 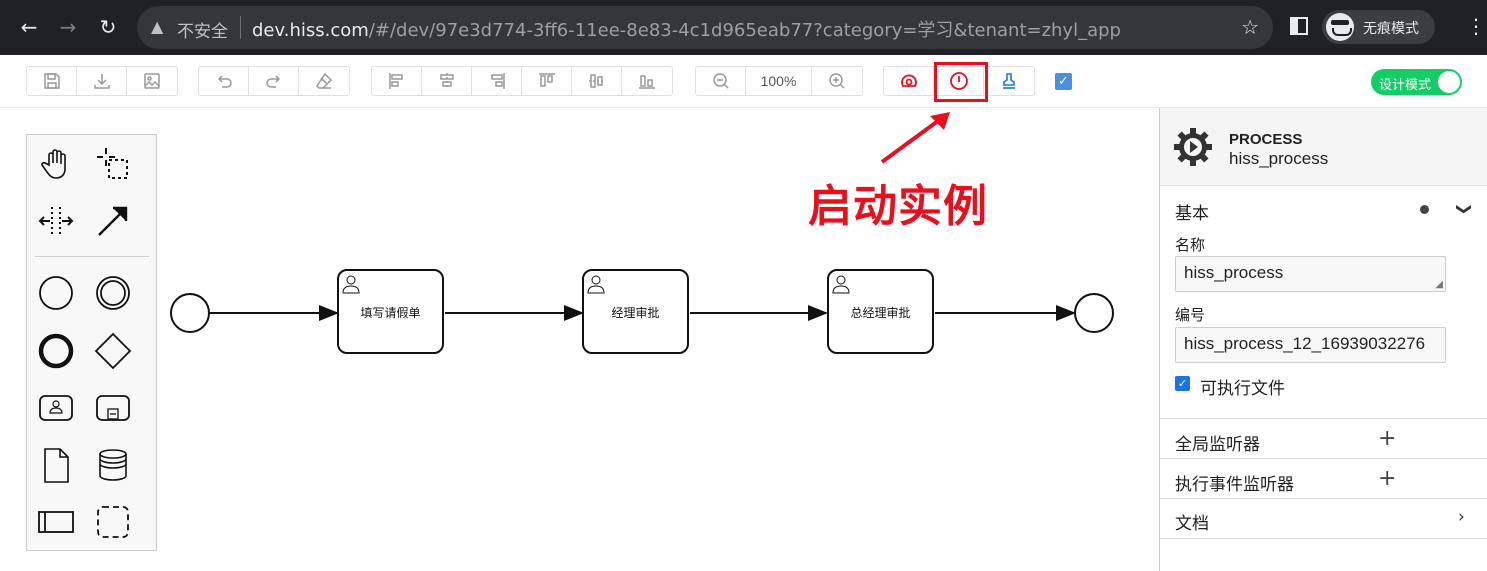 What do you see at coordinates (324, 81) in the screenshot?
I see `eraser-icon` at bounding box center [324, 81].